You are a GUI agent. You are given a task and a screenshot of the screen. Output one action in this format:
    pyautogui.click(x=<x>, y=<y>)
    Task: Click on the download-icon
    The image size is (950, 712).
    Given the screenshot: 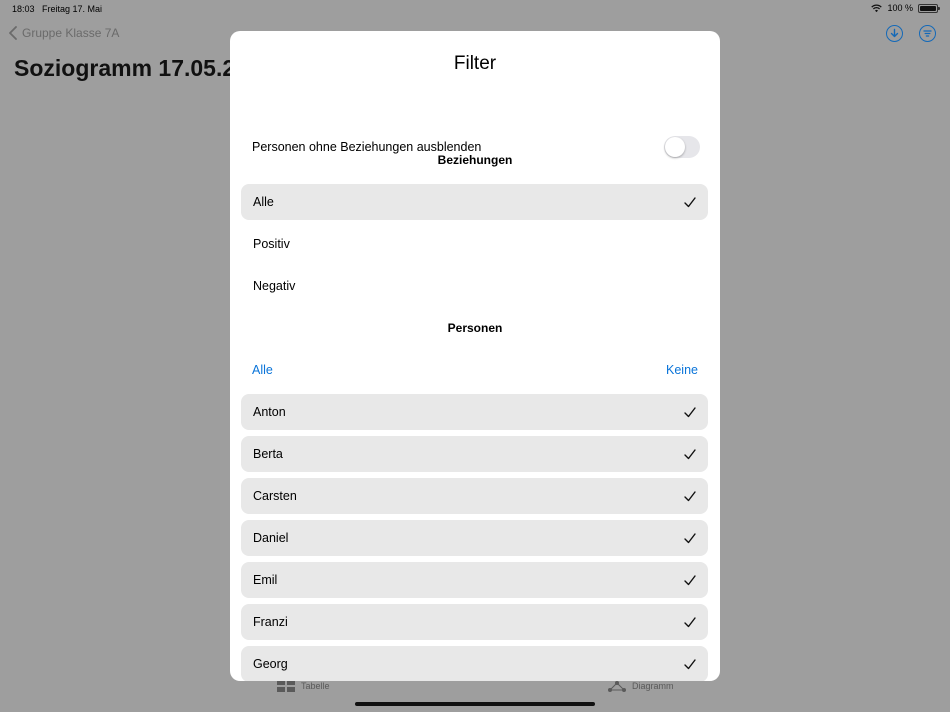 What is the action you would take?
    pyautogui.click(x=894, y=33)
    